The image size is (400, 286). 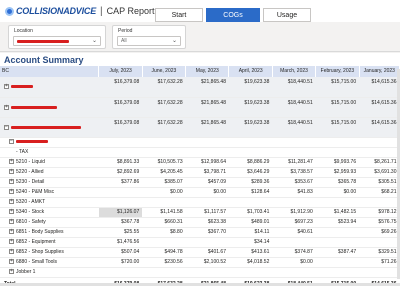 I want to click on cell-value: $230.56, so click(x=164, y=262).